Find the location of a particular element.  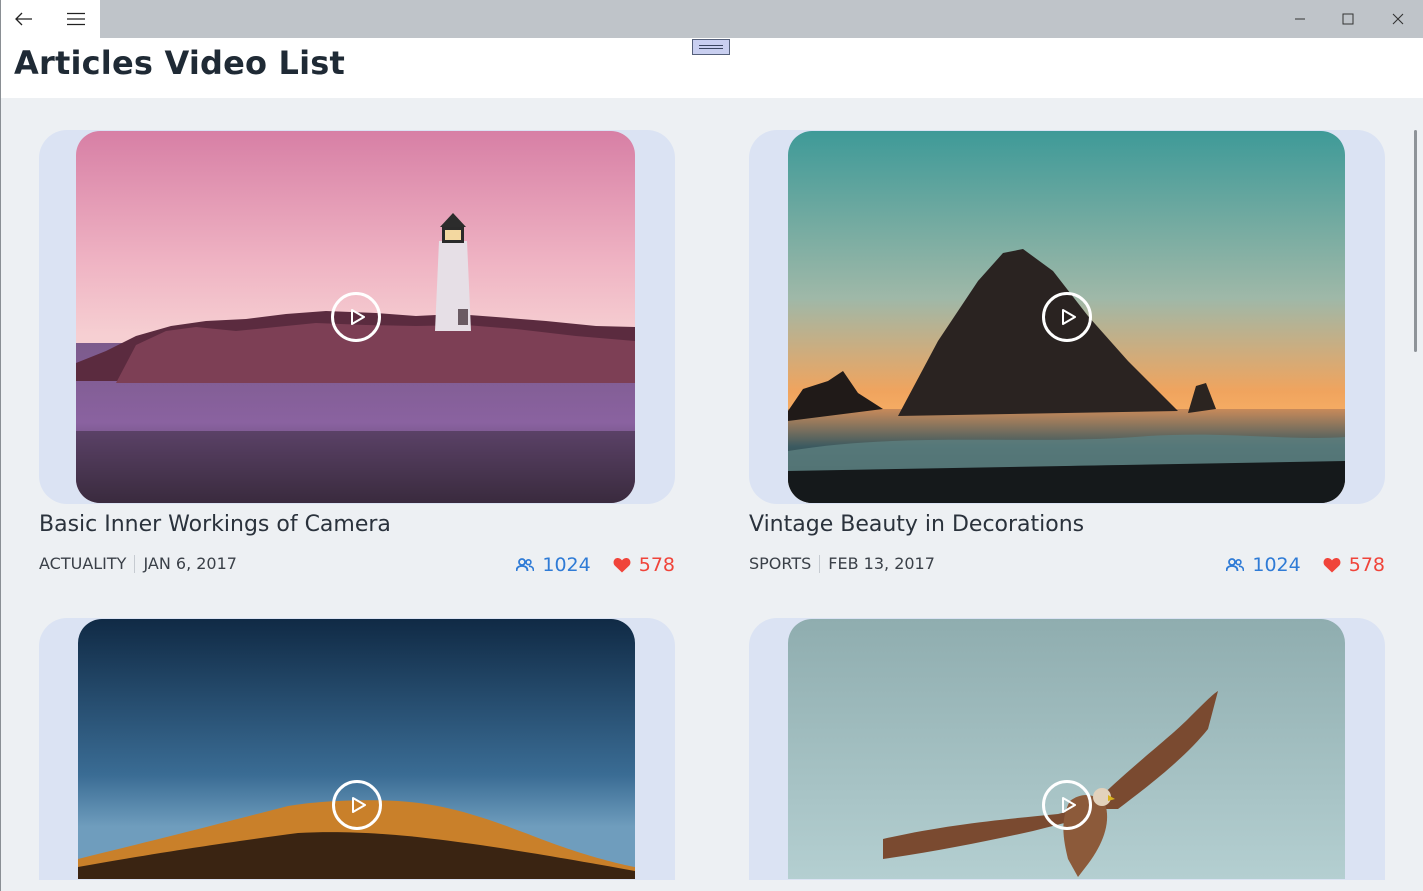

article-category: ACTUALITY is located at coordinates (83, 563).